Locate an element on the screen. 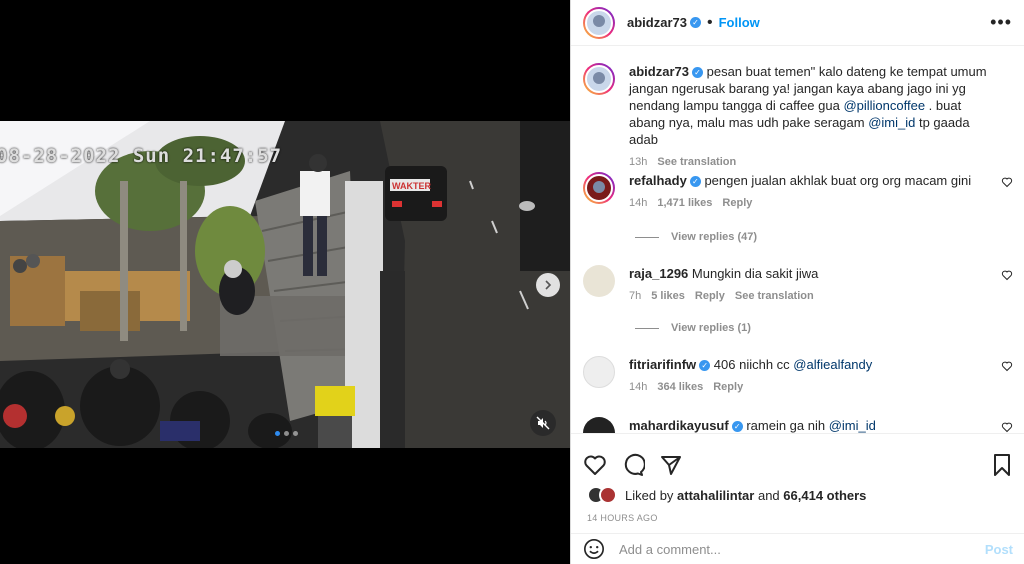 The height and width of the screenshot is (564, 1024). caption-username: abidzar73 is located at coordinates (659, 71).